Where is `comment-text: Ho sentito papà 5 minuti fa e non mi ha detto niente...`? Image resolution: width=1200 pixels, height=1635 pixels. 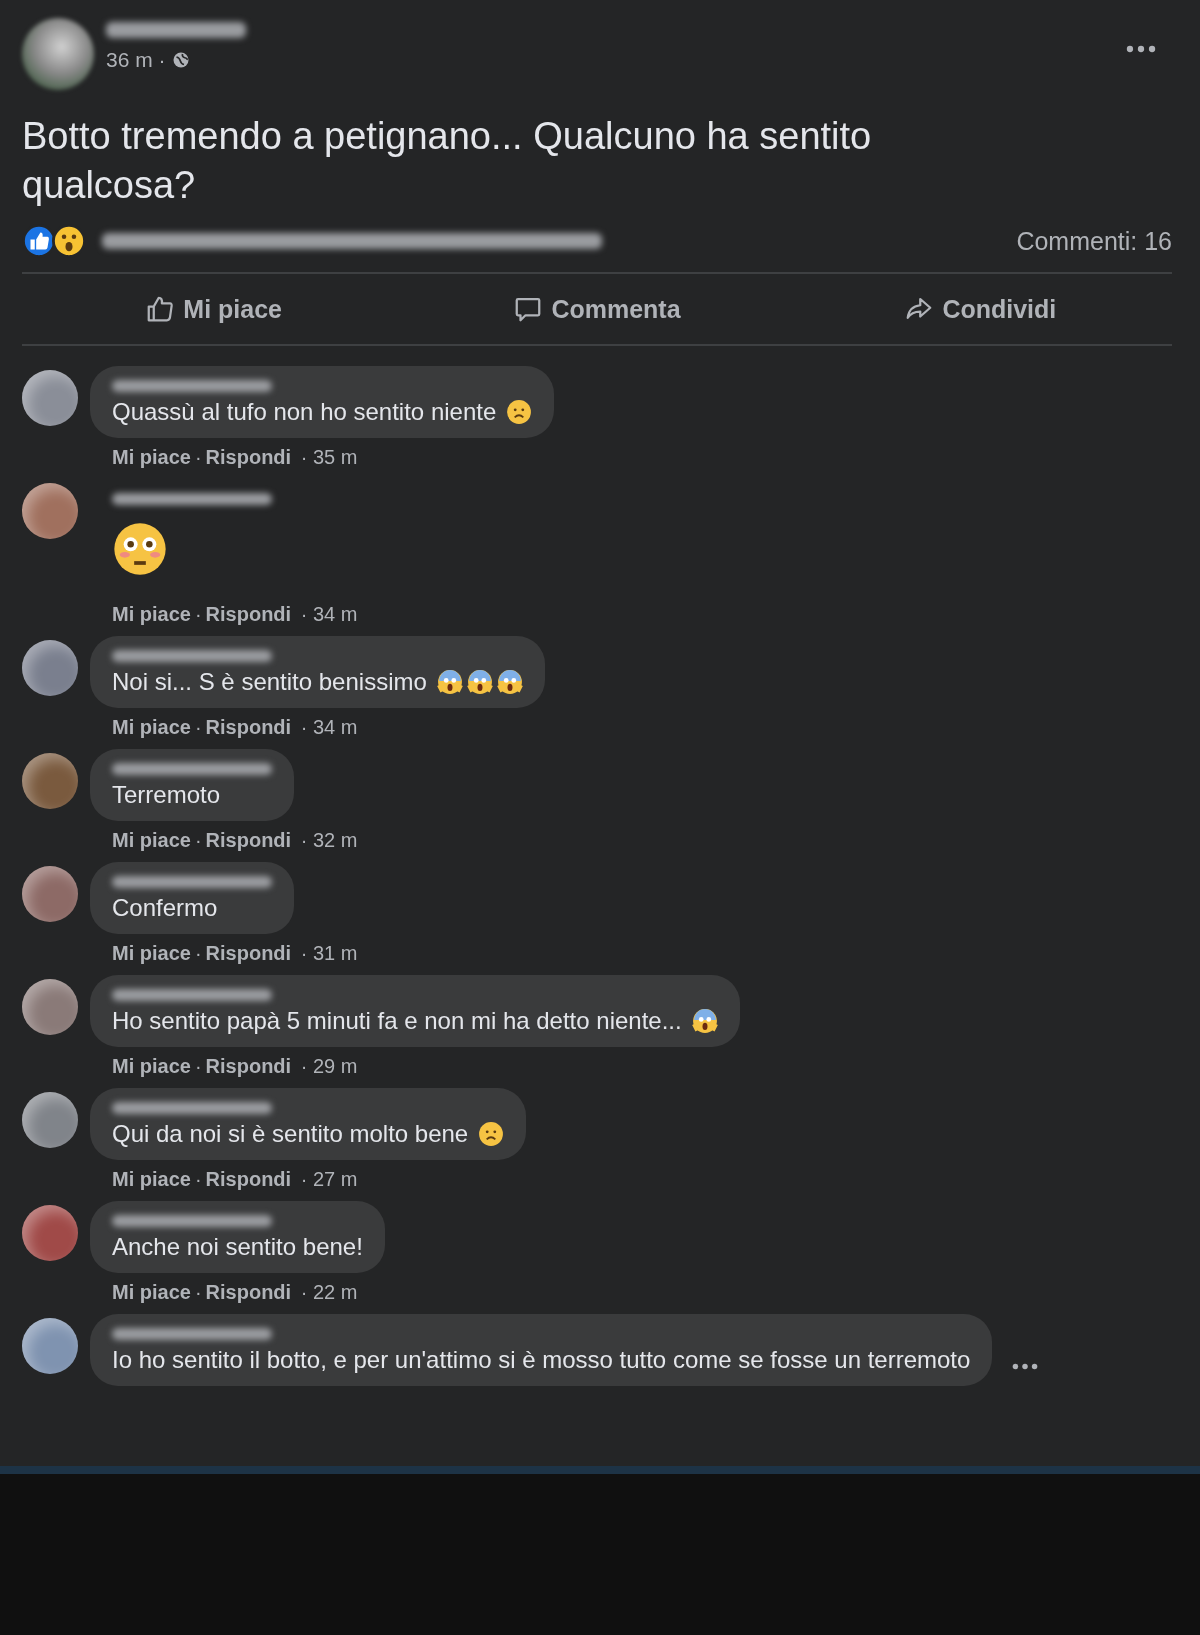 comment-text: Ho sentito papà 5 minuti fa e non mi ha detto niente... is located at coordinates (397, 1021).